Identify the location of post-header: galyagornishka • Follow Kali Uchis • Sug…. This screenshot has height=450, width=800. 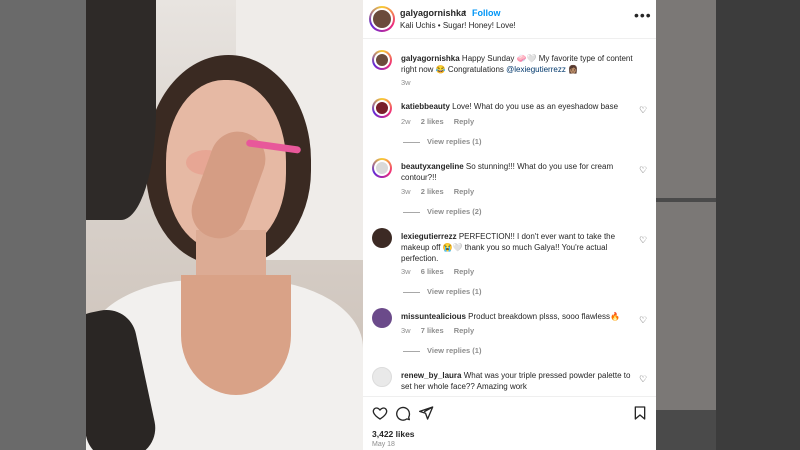
(509, 19).